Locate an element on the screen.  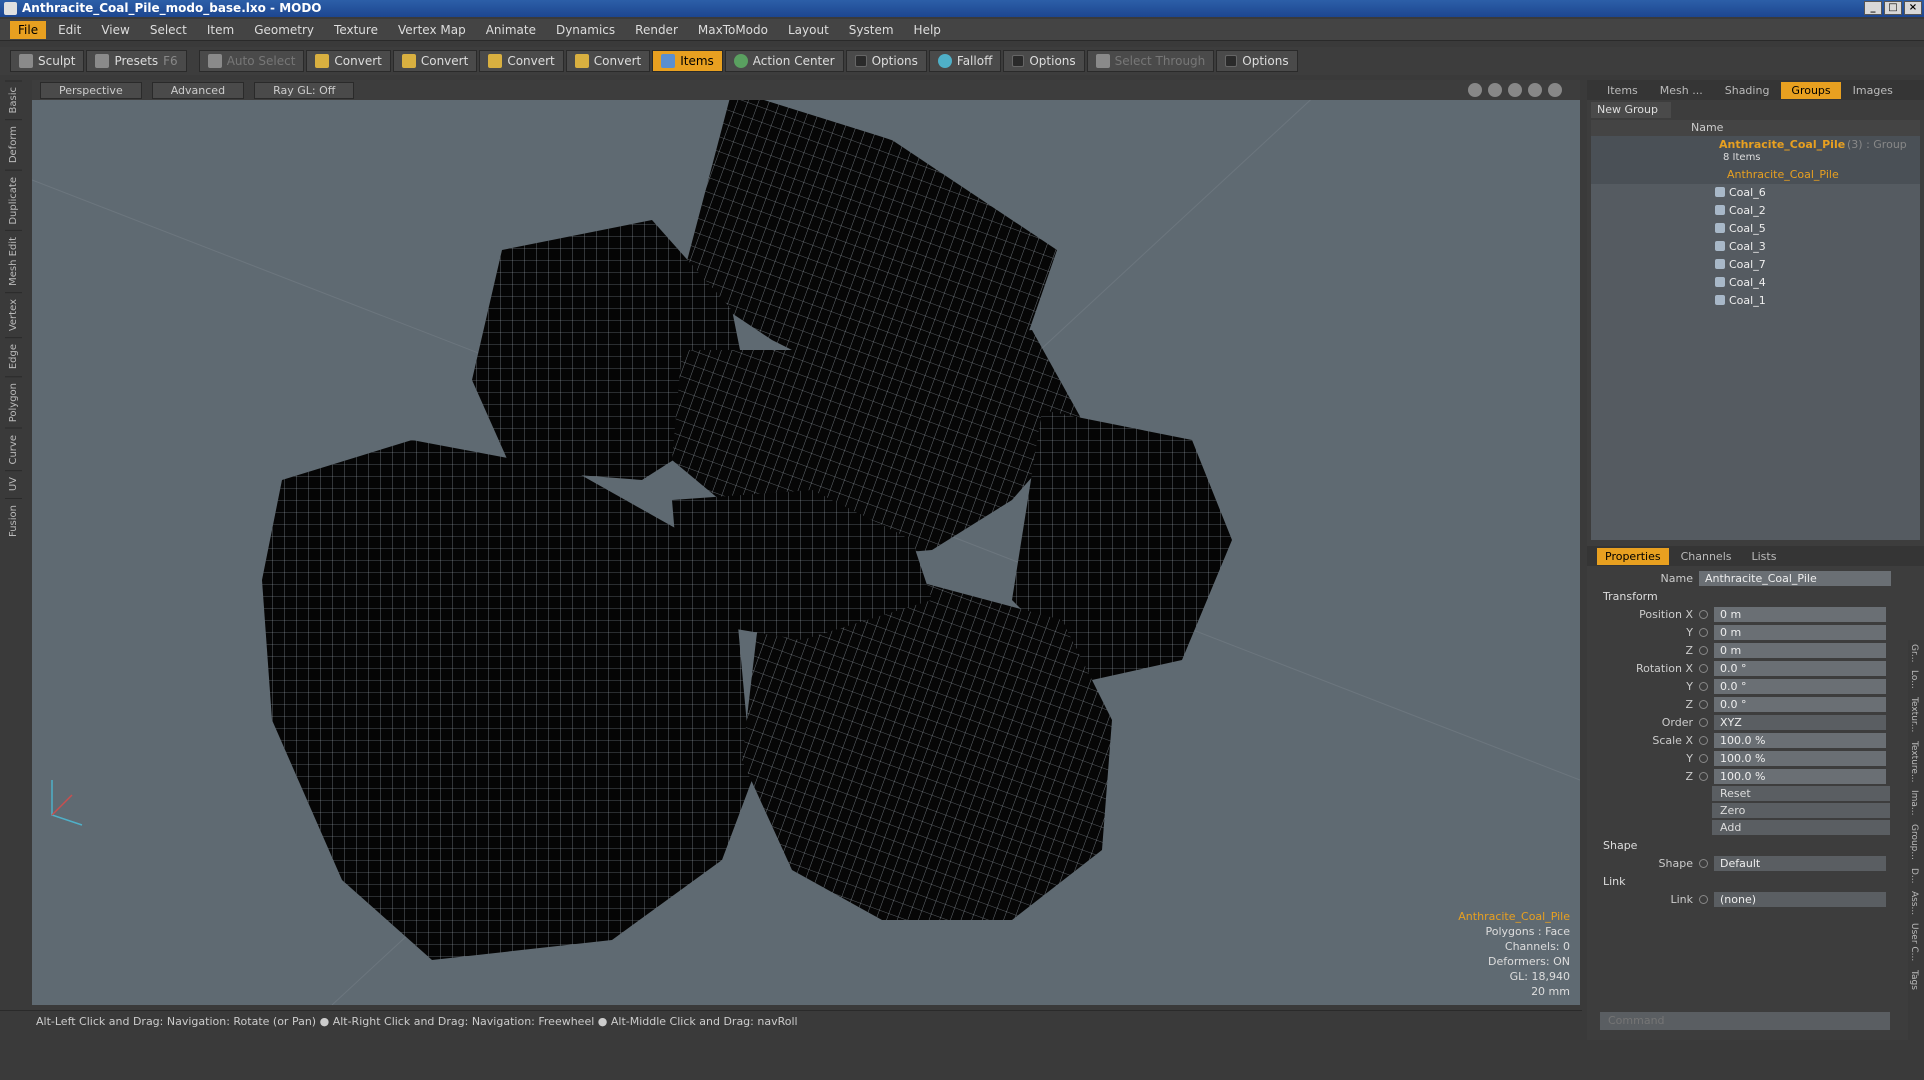
new-group-button: New Group is located at coordinates (1631, 110).